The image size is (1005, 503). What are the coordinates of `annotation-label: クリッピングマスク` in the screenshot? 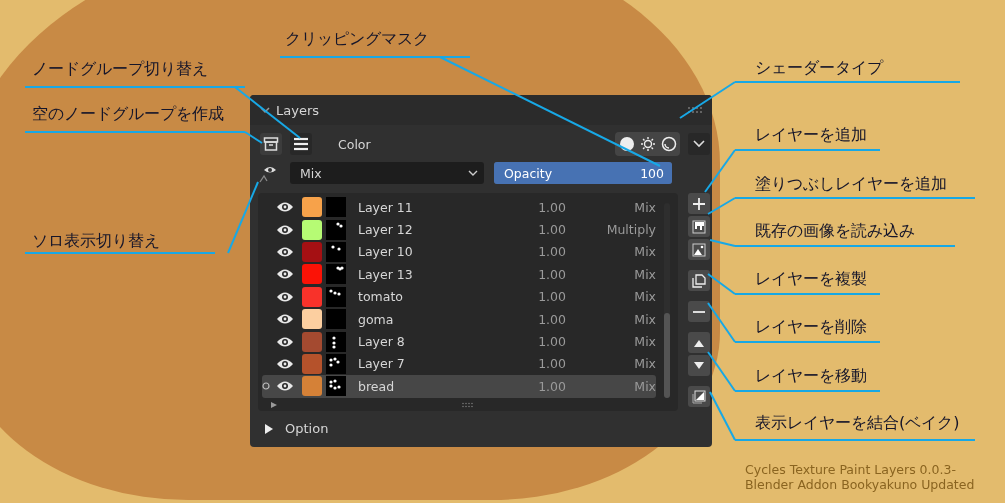 It's located at (357, 39).